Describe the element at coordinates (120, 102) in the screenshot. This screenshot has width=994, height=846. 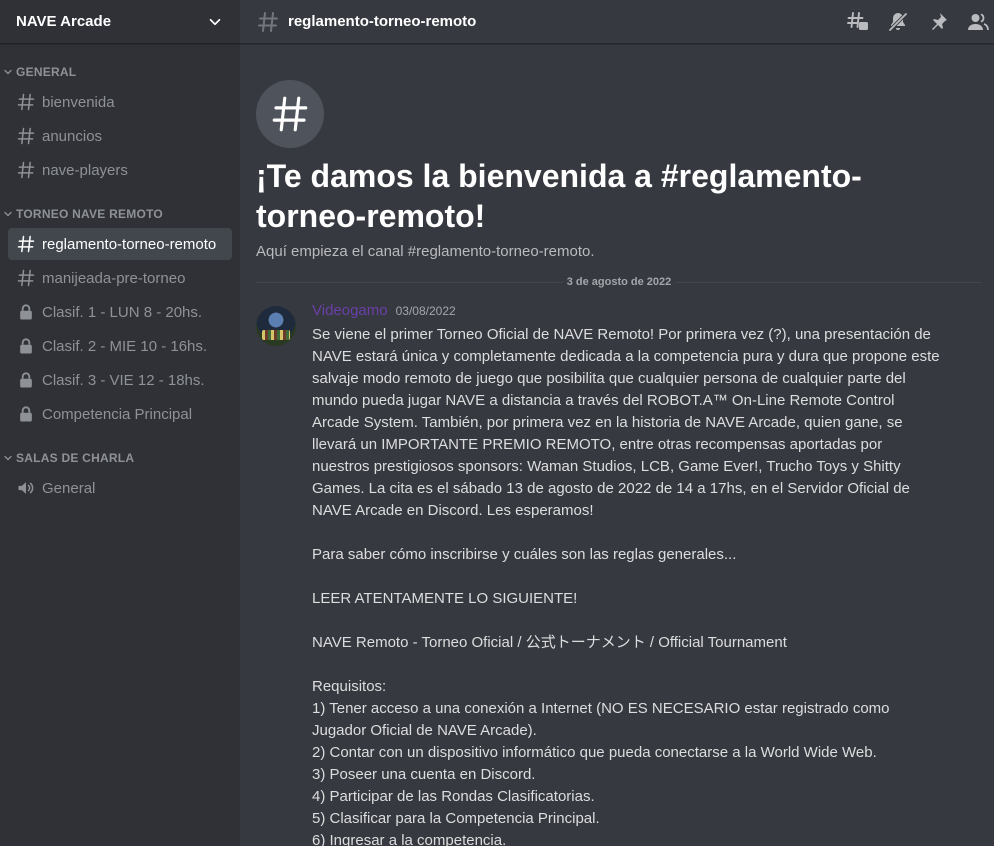
I see `channel-item: bienvenida` at that location.